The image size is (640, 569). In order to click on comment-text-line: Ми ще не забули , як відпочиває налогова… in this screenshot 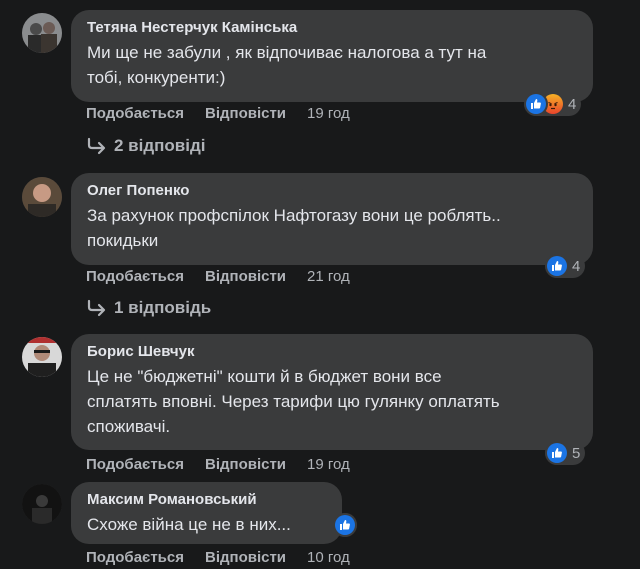, I will do `click(287, 52)`.